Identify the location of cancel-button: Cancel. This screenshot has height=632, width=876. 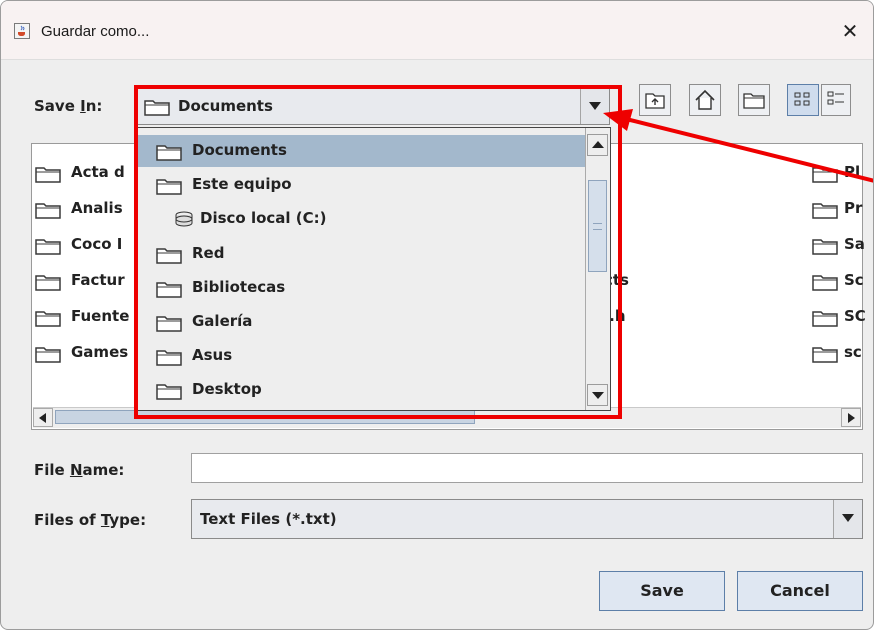
(800, 591).